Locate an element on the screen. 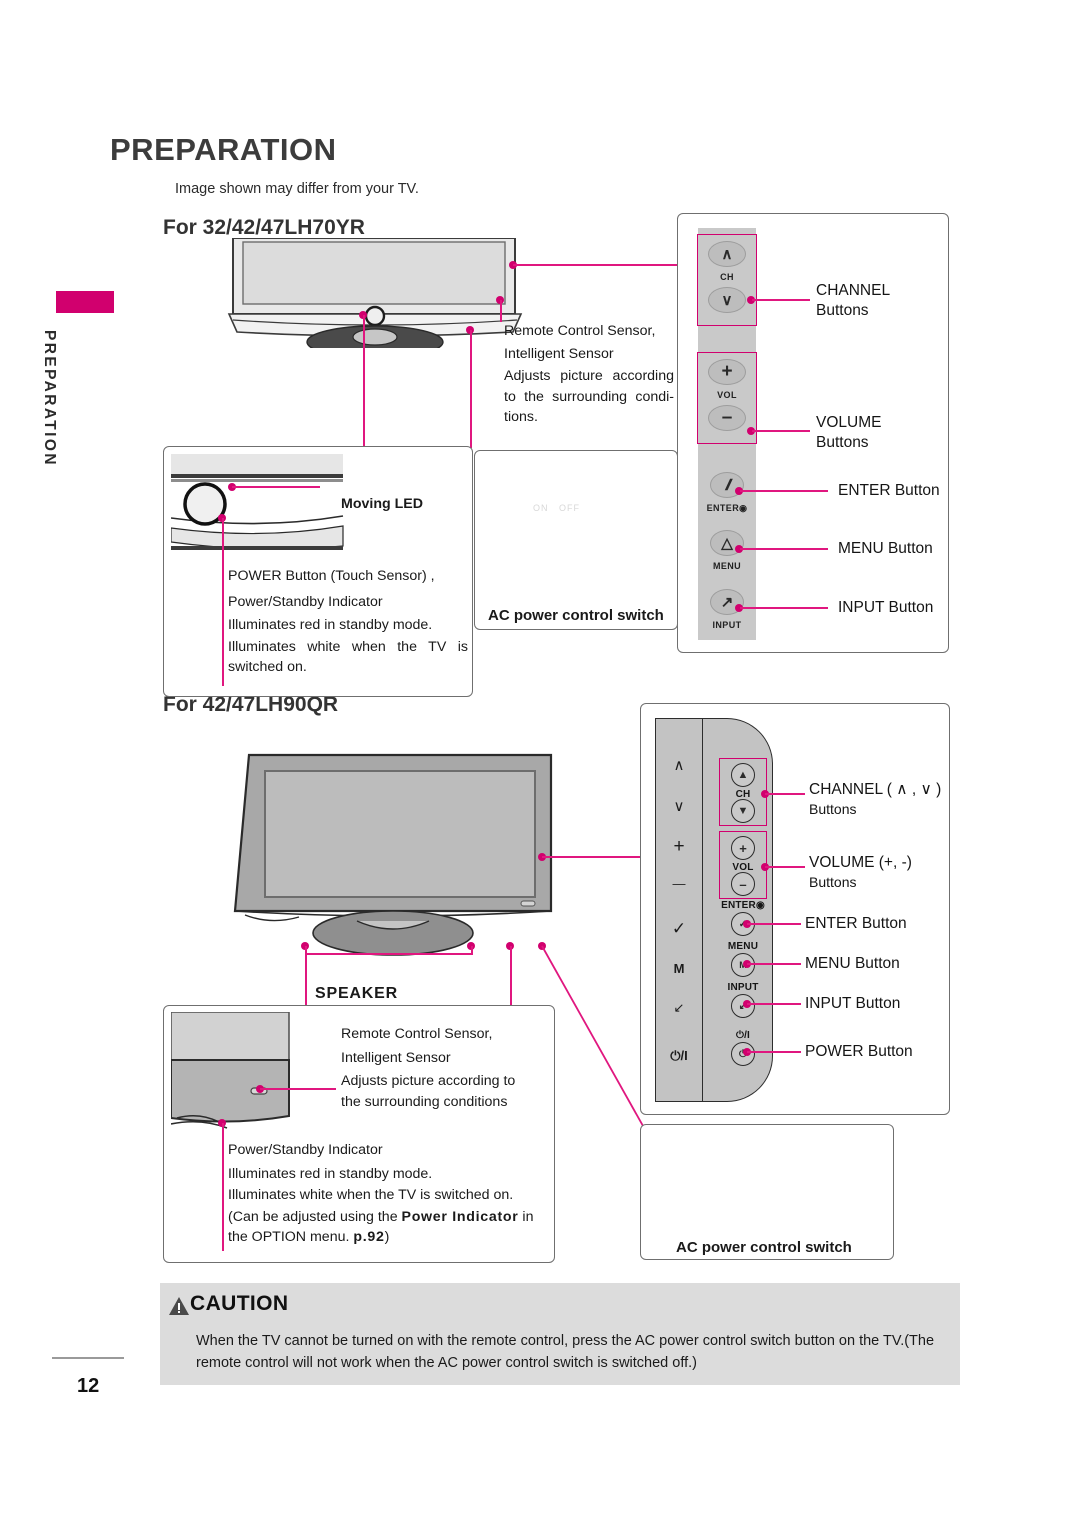 The width and height of the screenshot is (1080, 1517). callout-channel-sub: Buttons is located at coordinates (842, 311).